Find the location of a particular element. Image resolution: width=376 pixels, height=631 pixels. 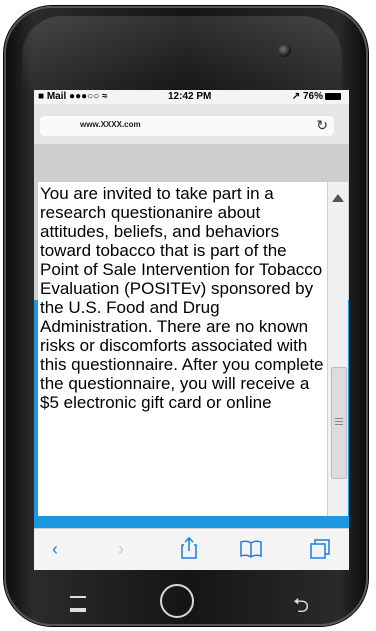

status-bar: ■ Mail ●●●○○ ≈ 12:42 PM ↗ 76% is located at coordinates (191, 97).